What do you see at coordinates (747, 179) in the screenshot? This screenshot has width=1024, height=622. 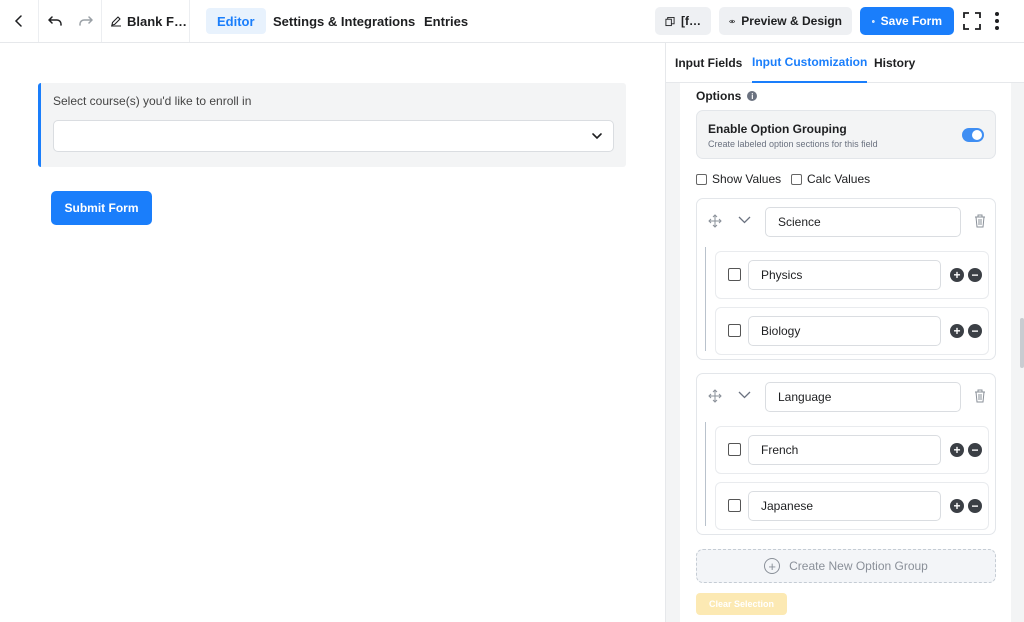 I see `show-values-label: Show Values` at bounding box center [747, 179].